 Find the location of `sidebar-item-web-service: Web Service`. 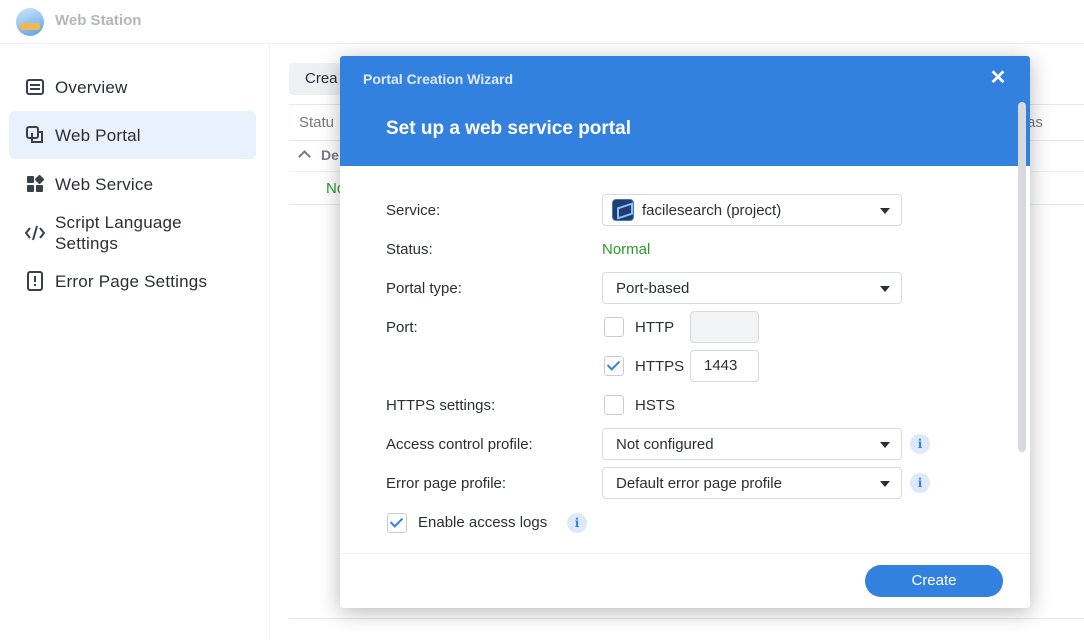

sidebar-item-web-service: Web Service is located at coordinates (132, 183).